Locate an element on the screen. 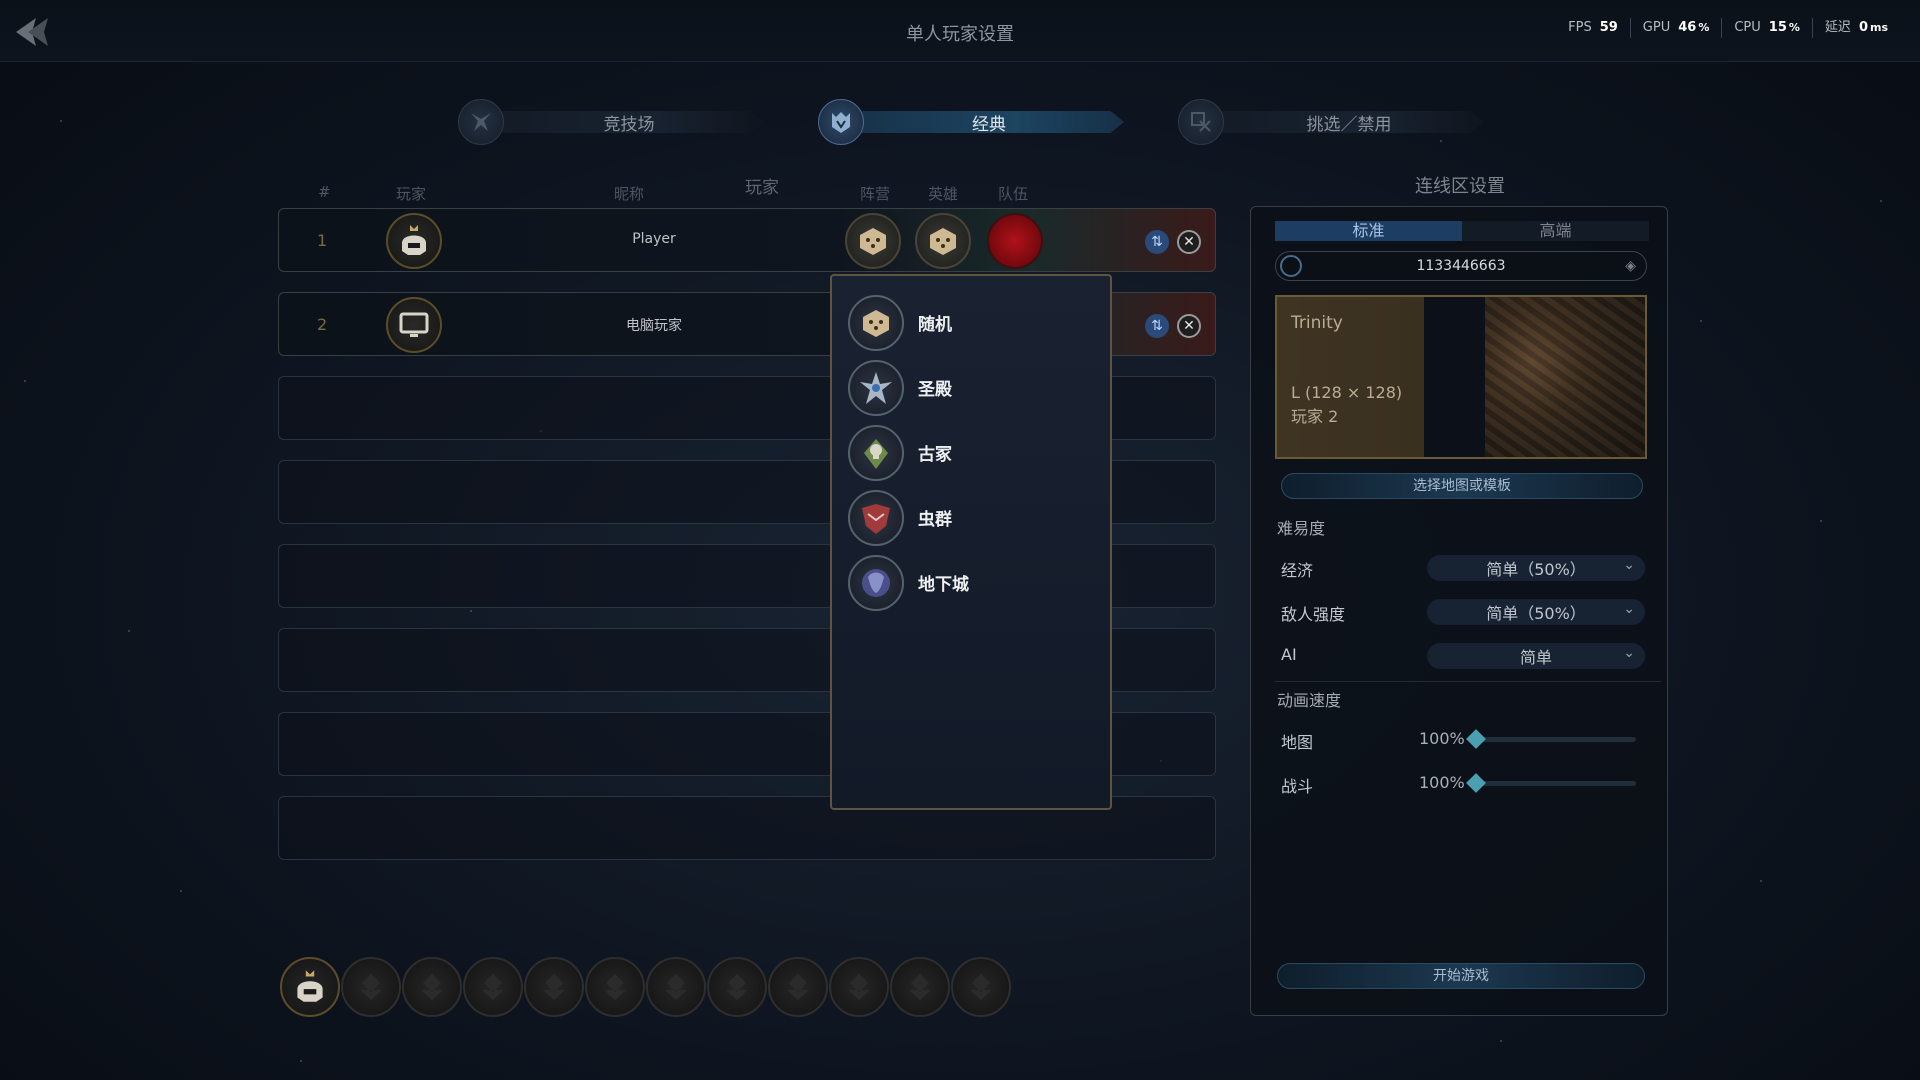 Image resolution: width=1920 pixels, height=1080 pixels. tab-pick-ban: 挑选／禁用 is located at coordinates (1331, 122).